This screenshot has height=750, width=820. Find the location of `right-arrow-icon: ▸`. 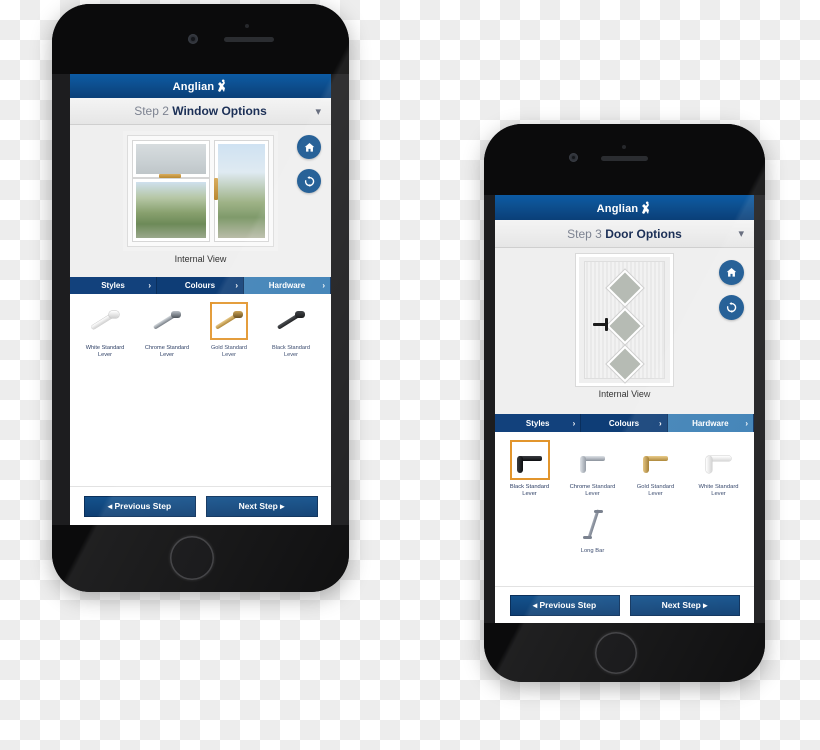

right-arrow-icon: ▸ is located at coordinates (282, 505).